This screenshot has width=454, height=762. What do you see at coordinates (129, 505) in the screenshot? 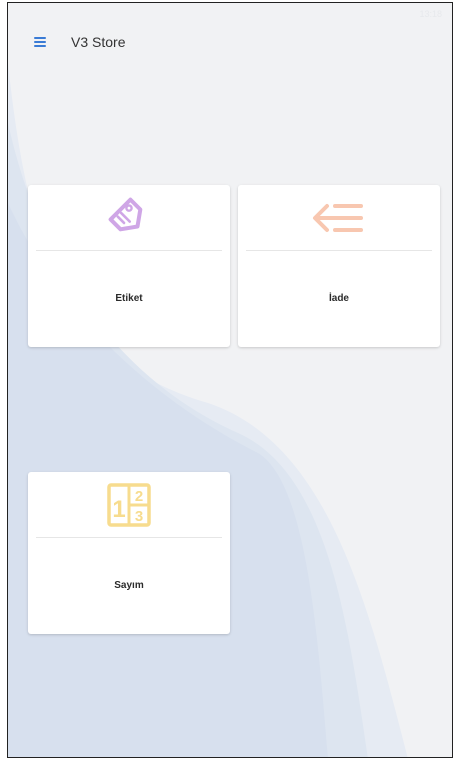
I see `count-numbers-icon: 1 2 3` at bounding box center [129, 505].